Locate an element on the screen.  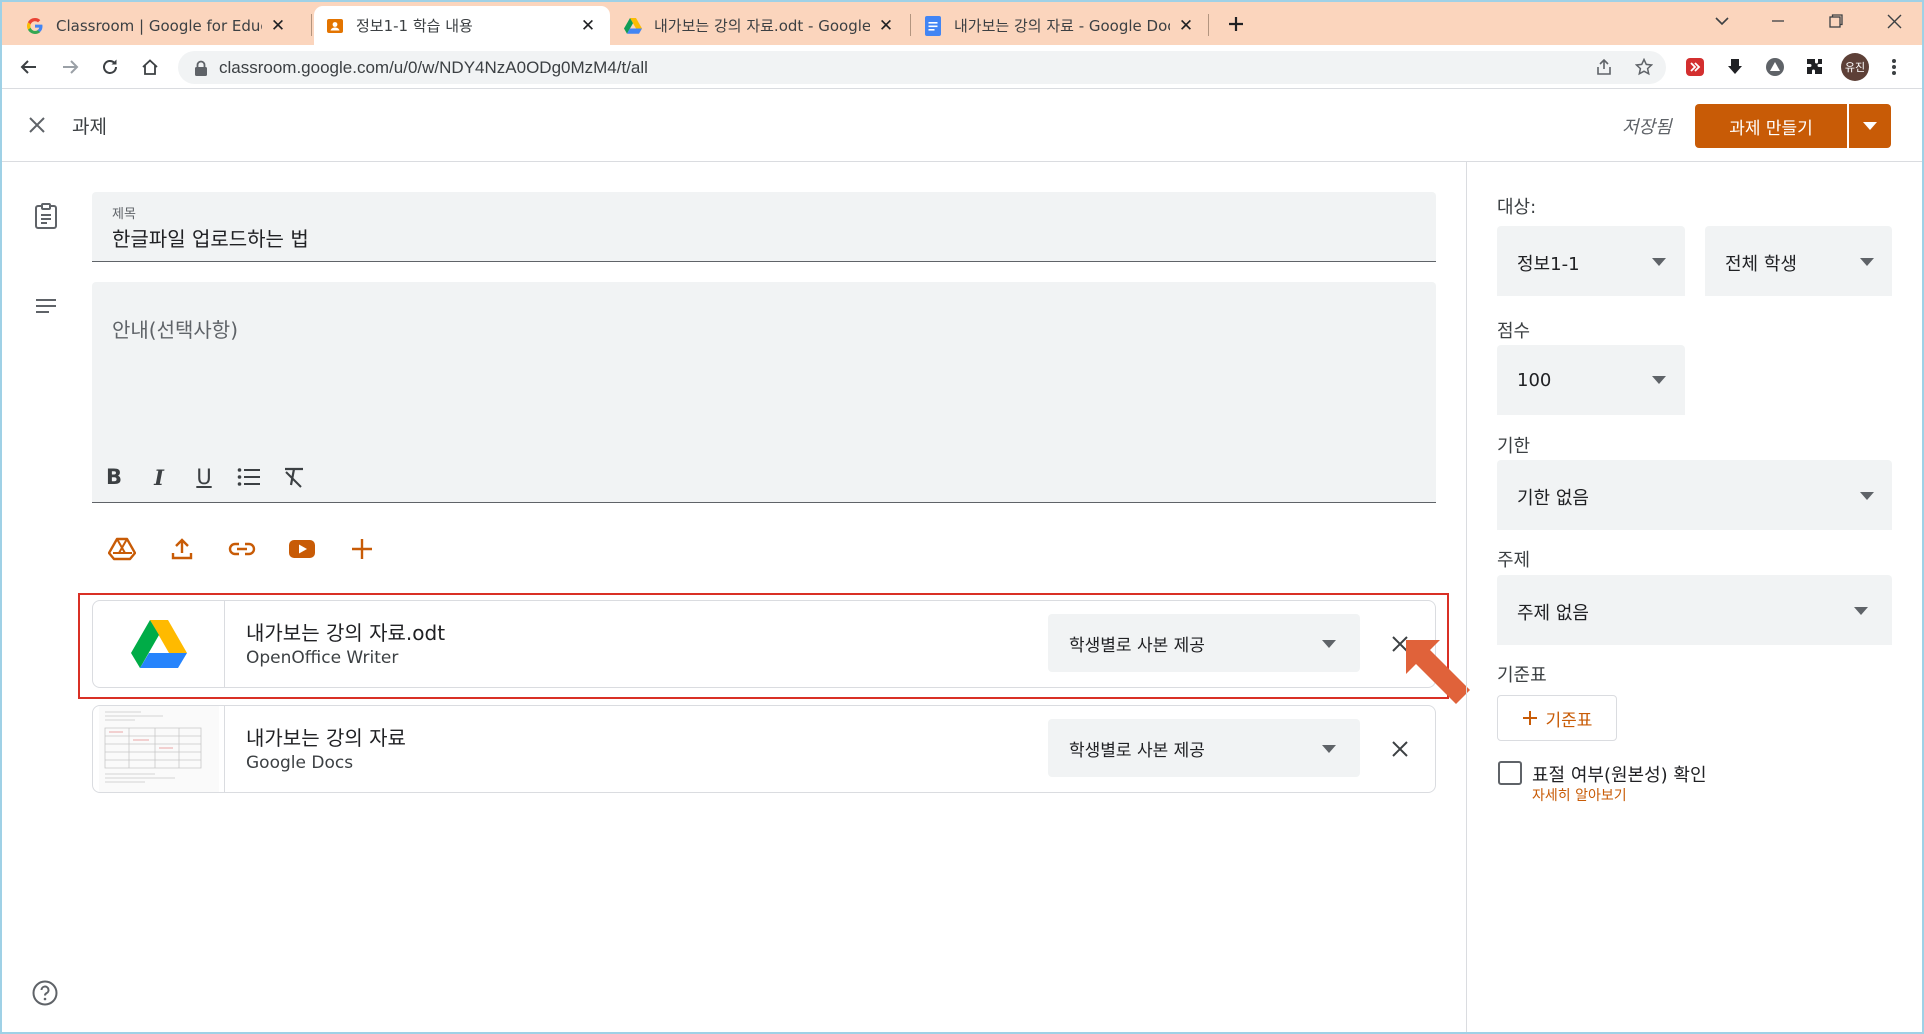
tab-classroom-home: Classroom | Google for Education ✕ is located at coordinates (157, 25).